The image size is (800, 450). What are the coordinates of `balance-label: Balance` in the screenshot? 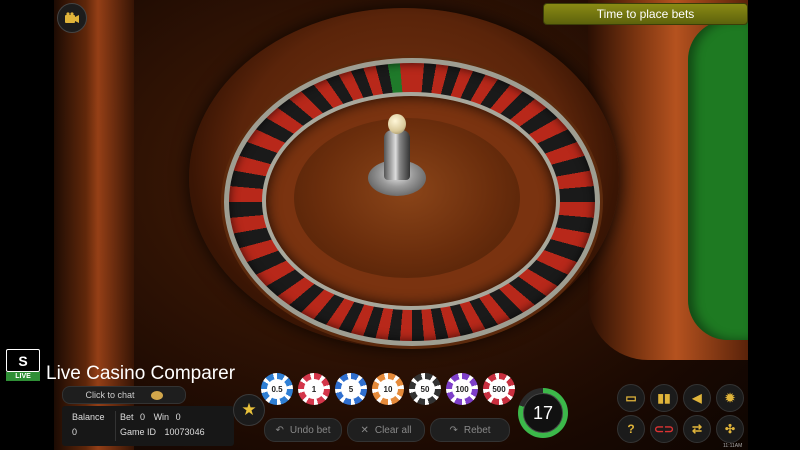 It's located at (88, 417).